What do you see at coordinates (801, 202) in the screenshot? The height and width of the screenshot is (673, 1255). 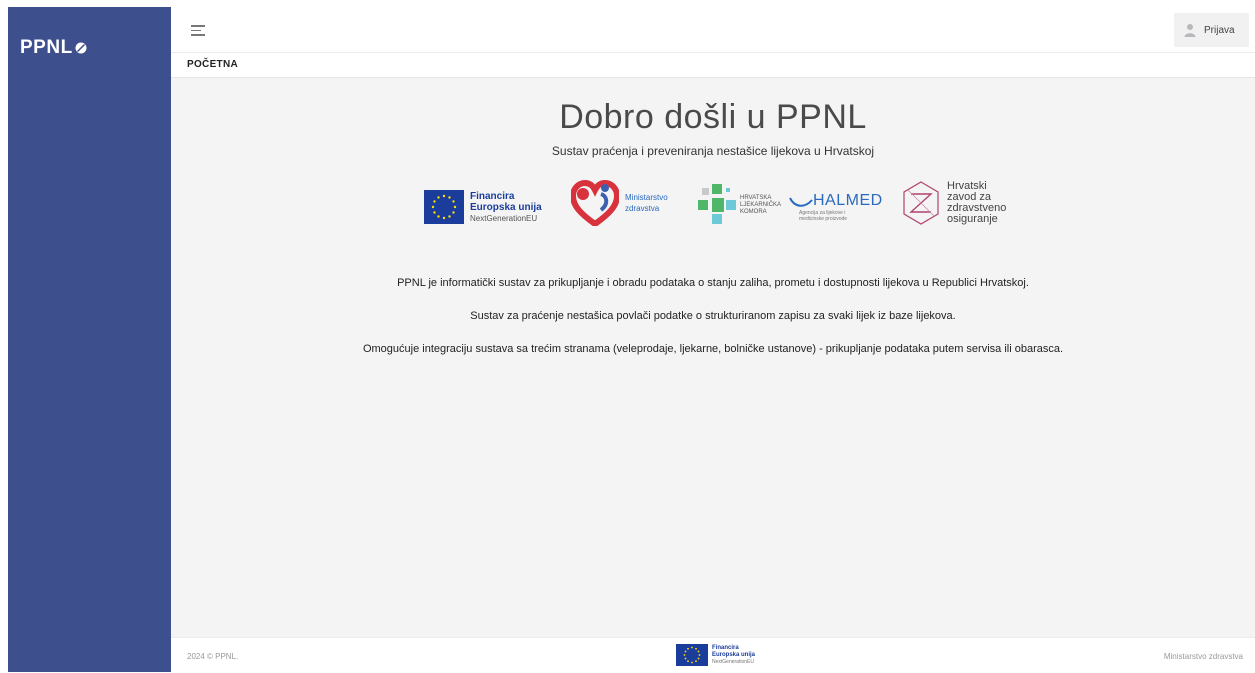 I see `halmed-swoosh-icon` at bounding box center [801, 202].